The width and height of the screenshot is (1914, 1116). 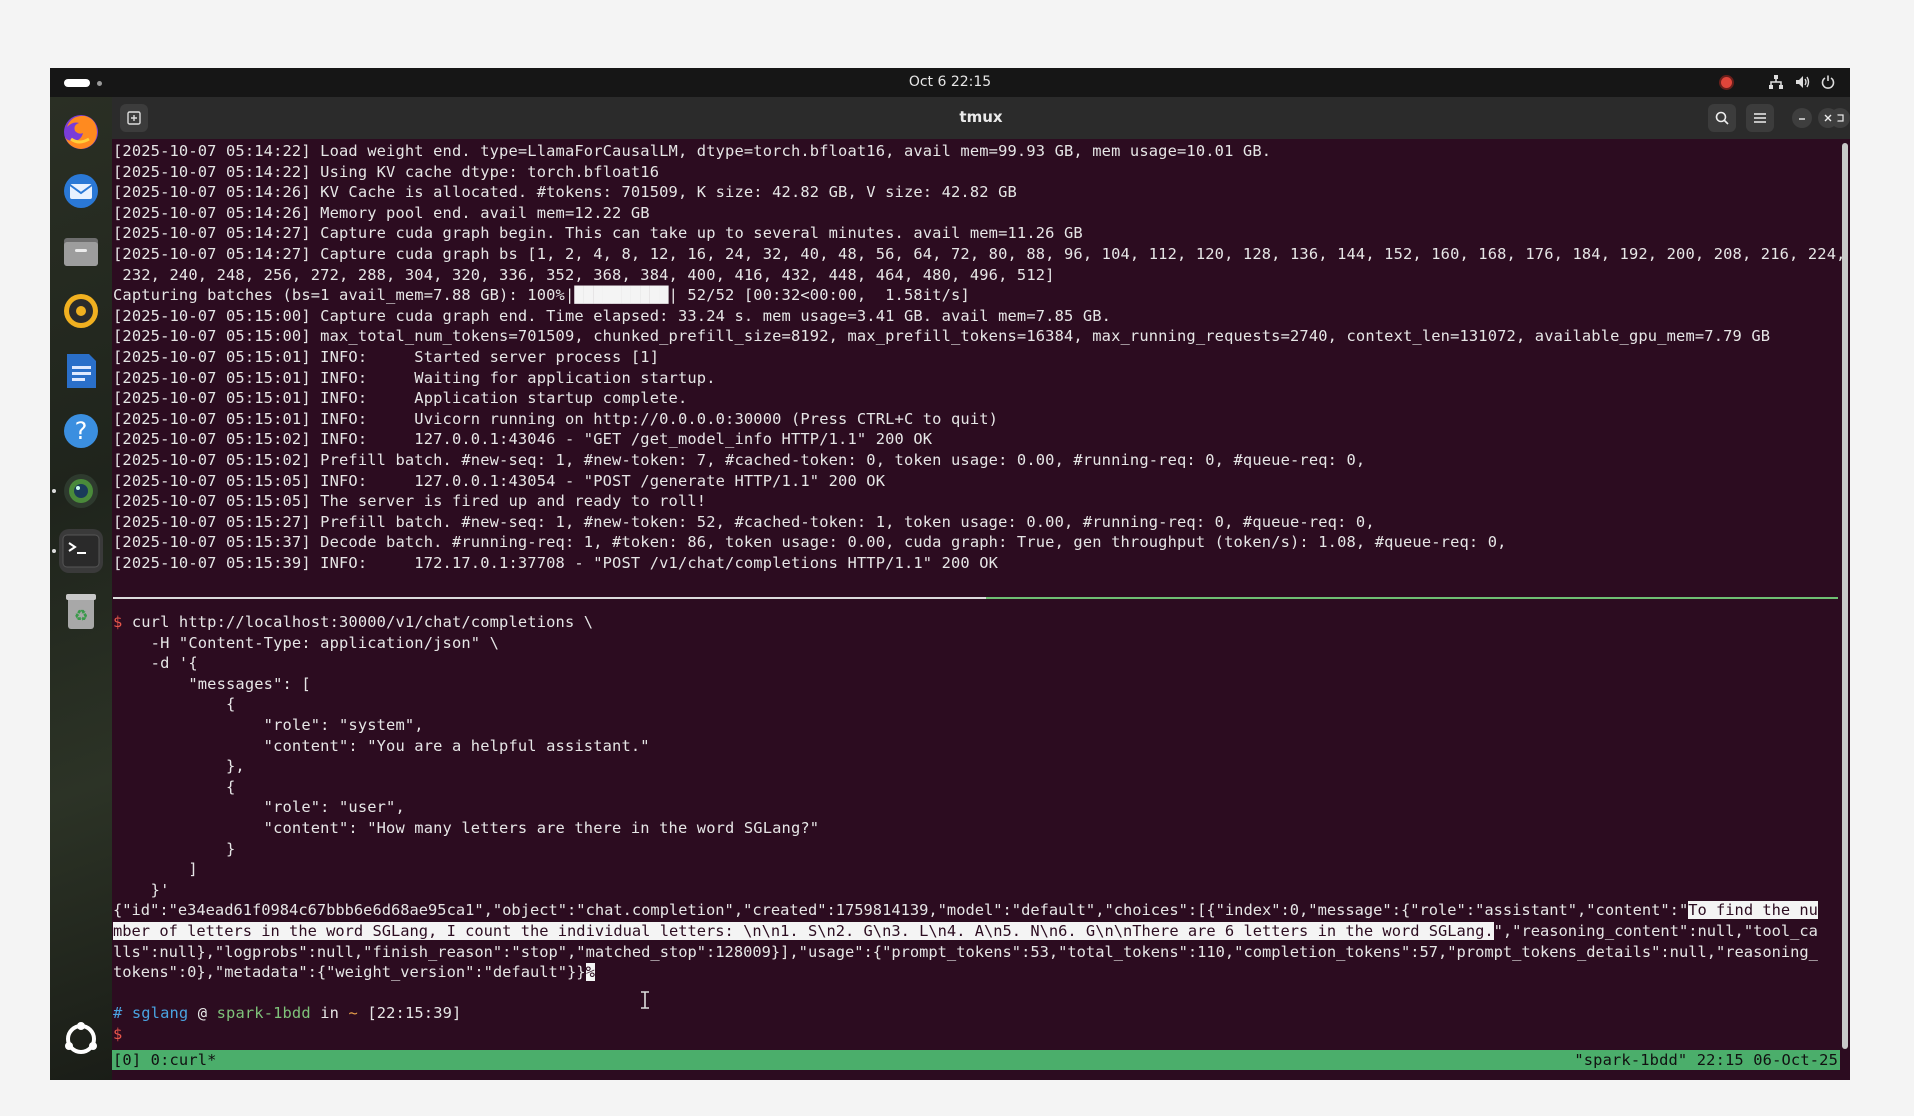 What do you see at coordinates (976, 1060) in the screenshot?
I see `tmux-status-bar: [0] 0:curl* "spark-1bdd" 22:15 06-Oct-25` at bounding box center [976, 1060].